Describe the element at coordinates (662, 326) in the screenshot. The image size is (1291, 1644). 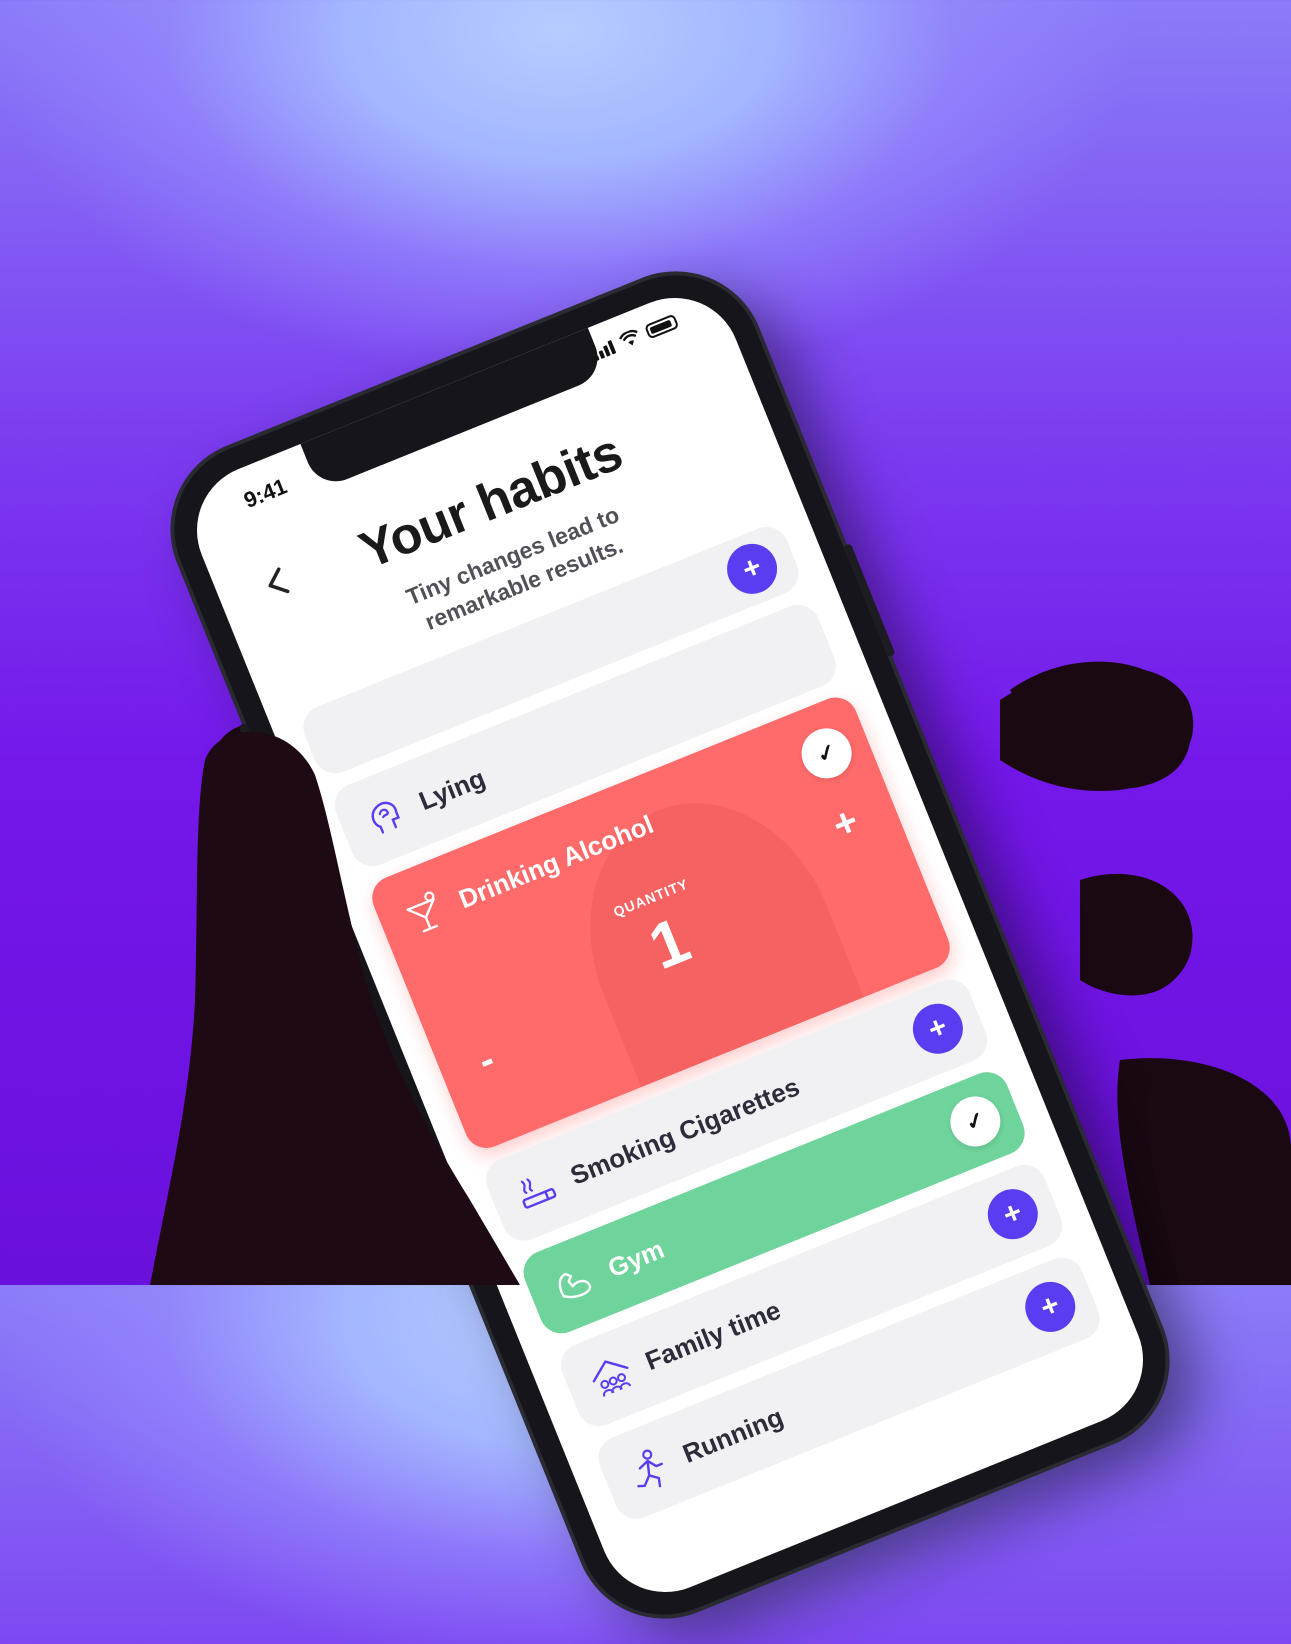
I see `battery-icon` at that location.